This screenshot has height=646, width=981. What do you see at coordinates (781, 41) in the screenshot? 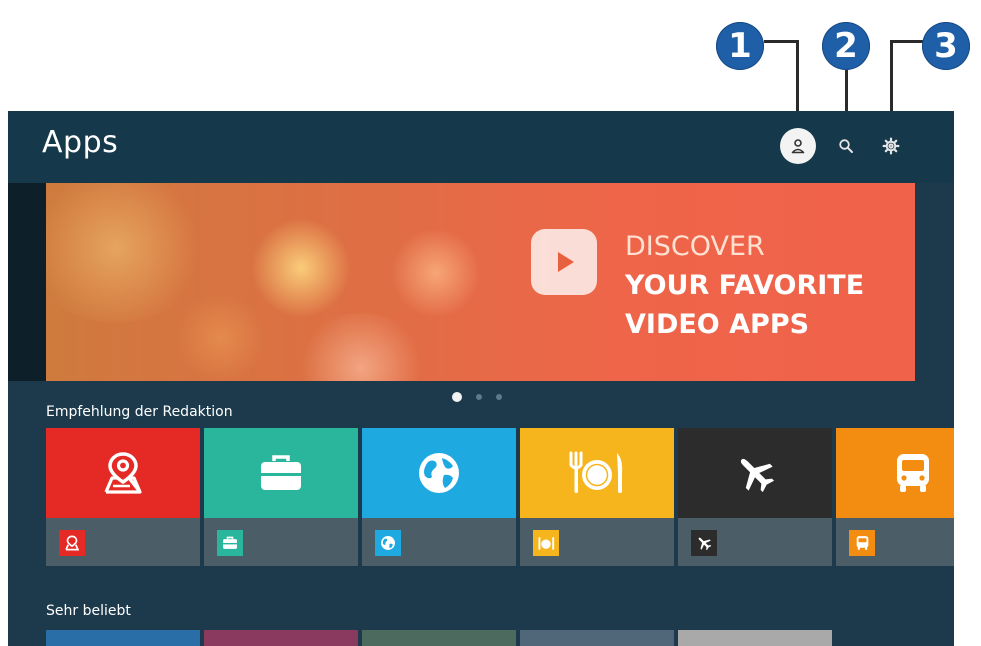
I see `callout-1-leader-h` at bounding box center [781, 41].